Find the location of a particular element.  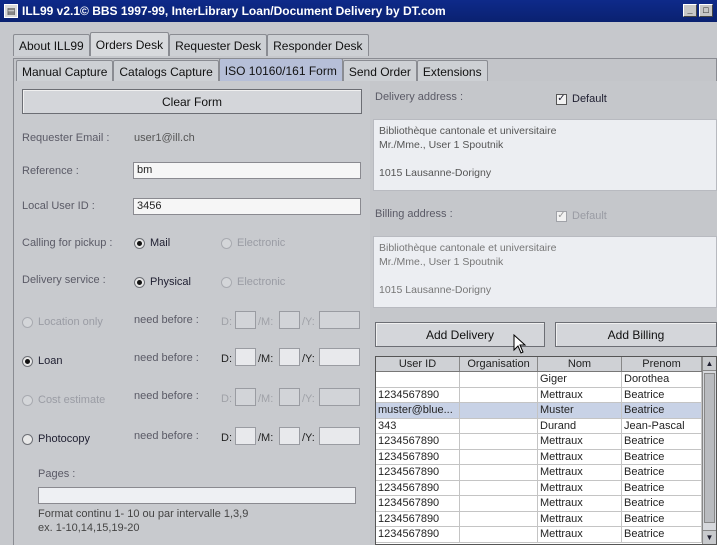

clear-form-button: Clear Form is located at coordinates (192, 101).